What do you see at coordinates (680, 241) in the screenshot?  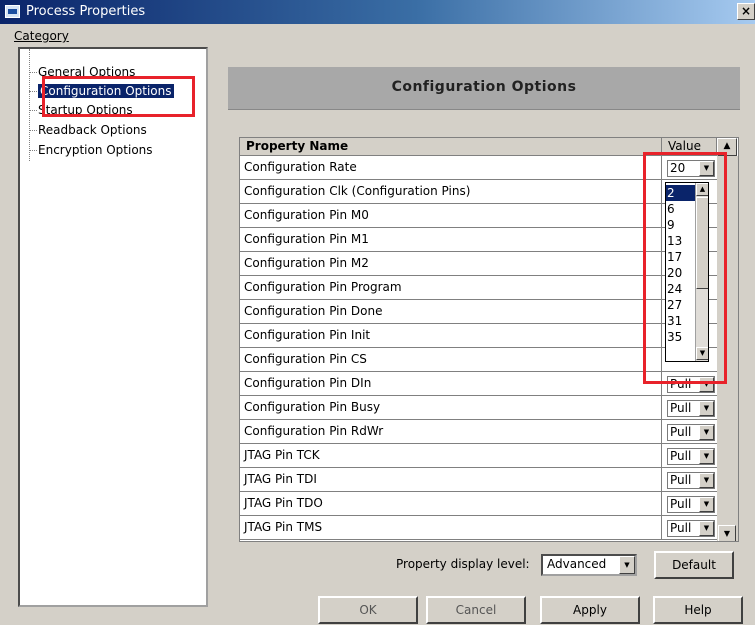 I see `dropdown-option: 13` at bounding box center [680, 241].